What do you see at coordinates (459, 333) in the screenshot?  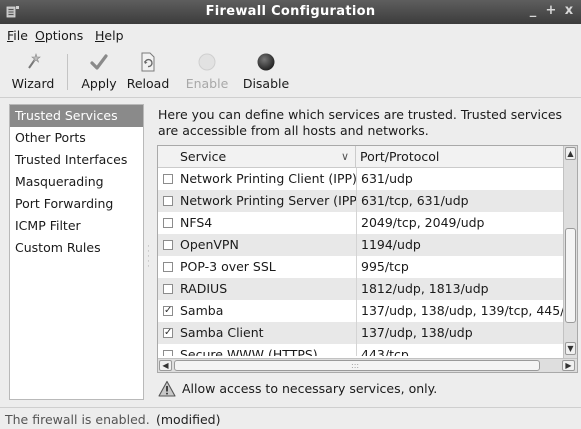 I see `service-port: 137/udp, 138/udp` at bounding box center [459, 333].